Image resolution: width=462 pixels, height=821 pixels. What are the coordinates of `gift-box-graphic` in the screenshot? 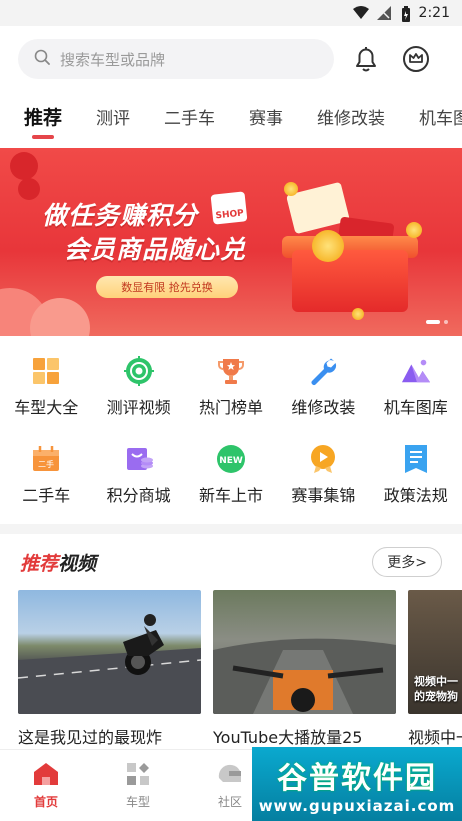 It's located at (350, 281).